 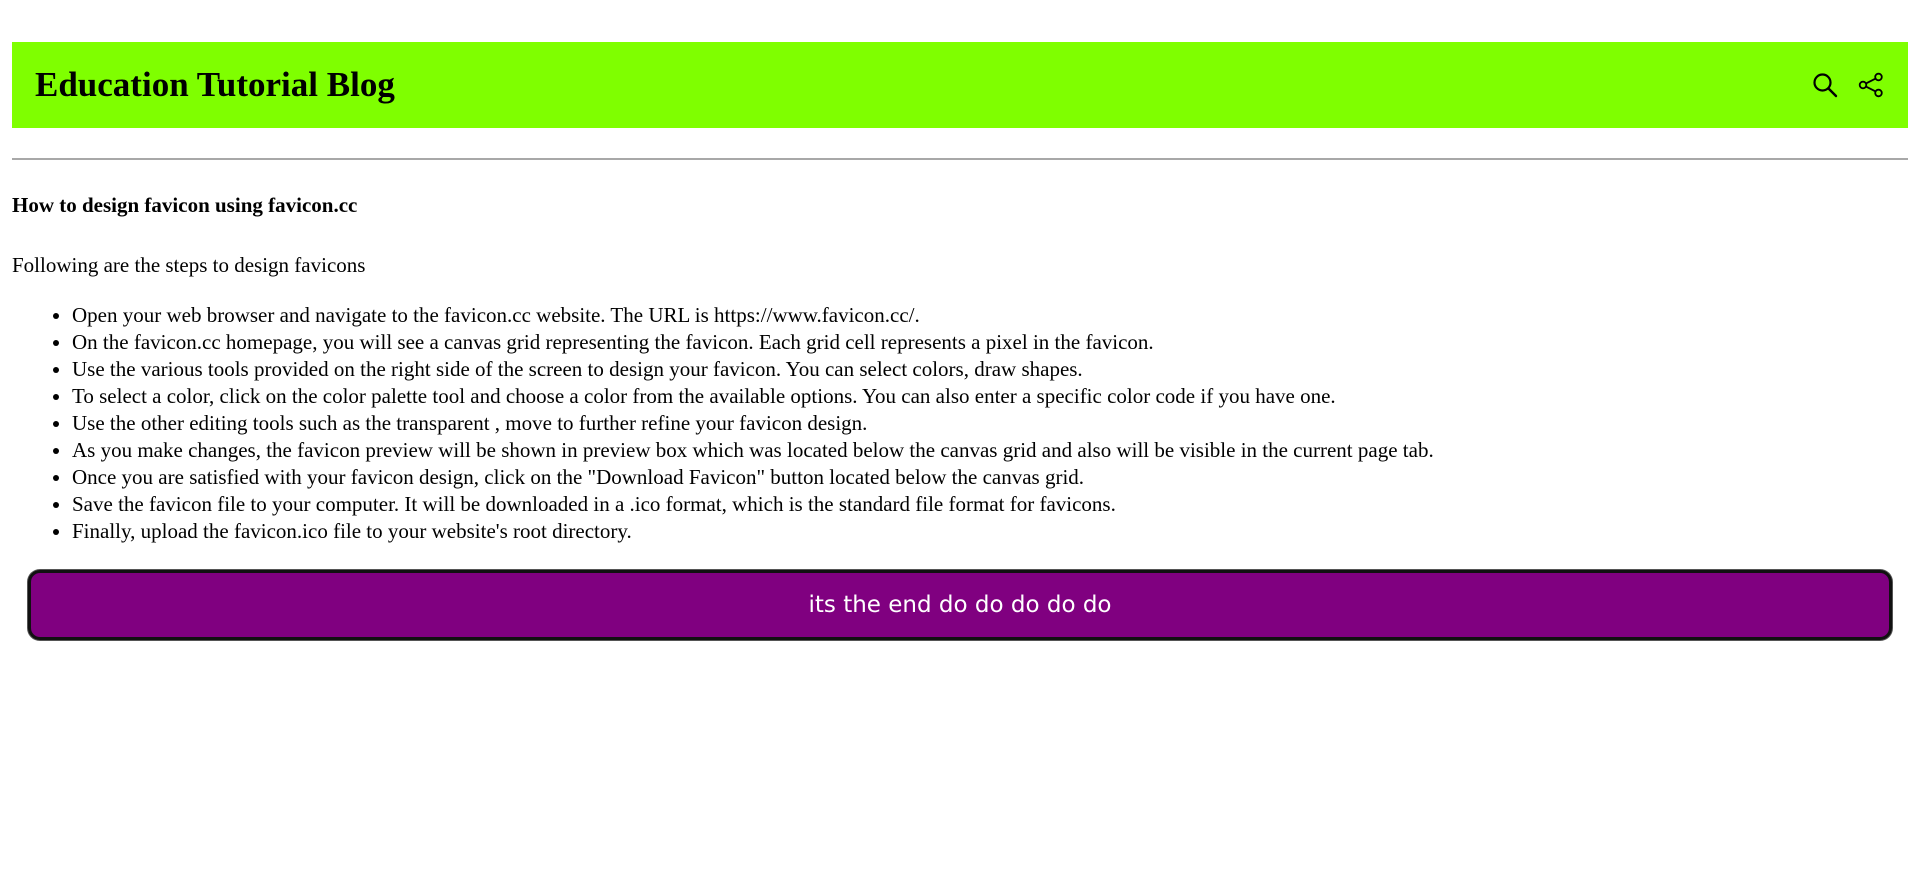 What do you see at coordinates (1848, 85) in the screenshot?
I see `header-actions` at bounding box center [1848, 85].